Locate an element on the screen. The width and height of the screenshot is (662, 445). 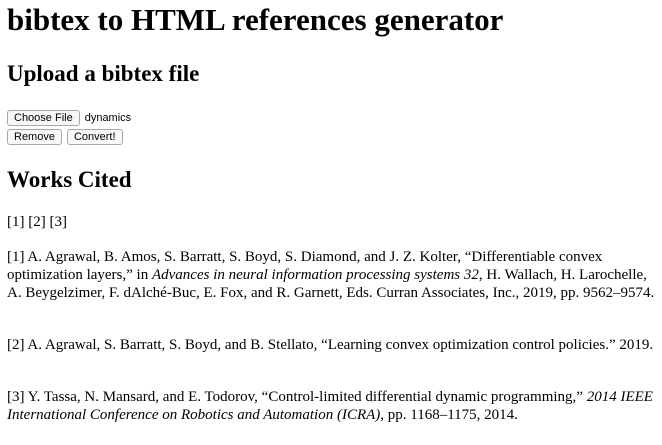
upload-heading: Upload a bibtex file is located at coordinates (103, 73).